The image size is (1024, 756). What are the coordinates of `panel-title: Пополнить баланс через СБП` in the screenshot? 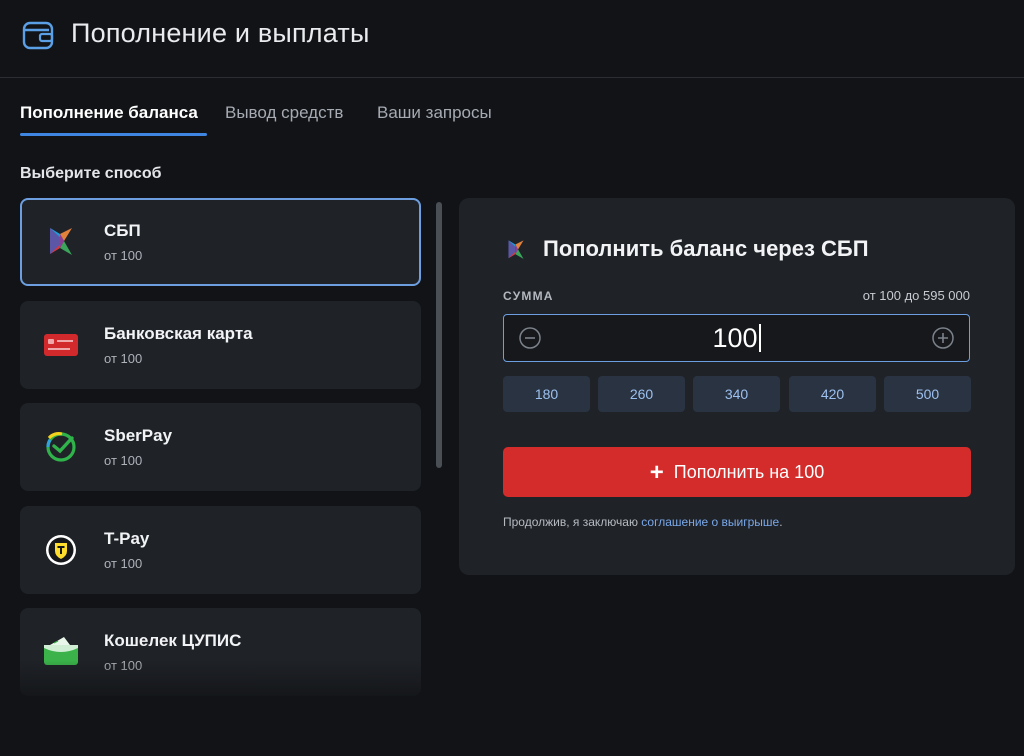 It's located at (706, 248).